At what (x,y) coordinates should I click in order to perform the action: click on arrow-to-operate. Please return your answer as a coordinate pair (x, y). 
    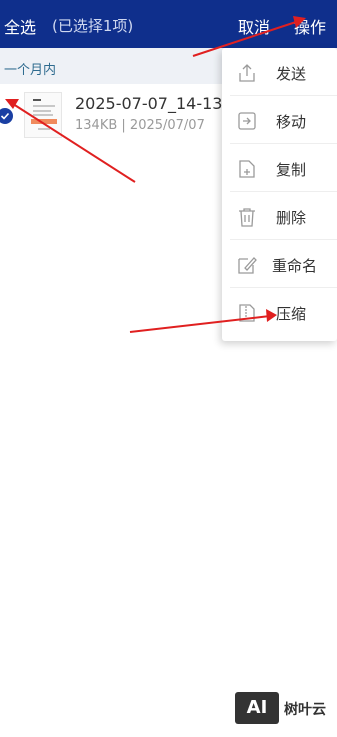
    Looking at the image, I should click on (249, 36).